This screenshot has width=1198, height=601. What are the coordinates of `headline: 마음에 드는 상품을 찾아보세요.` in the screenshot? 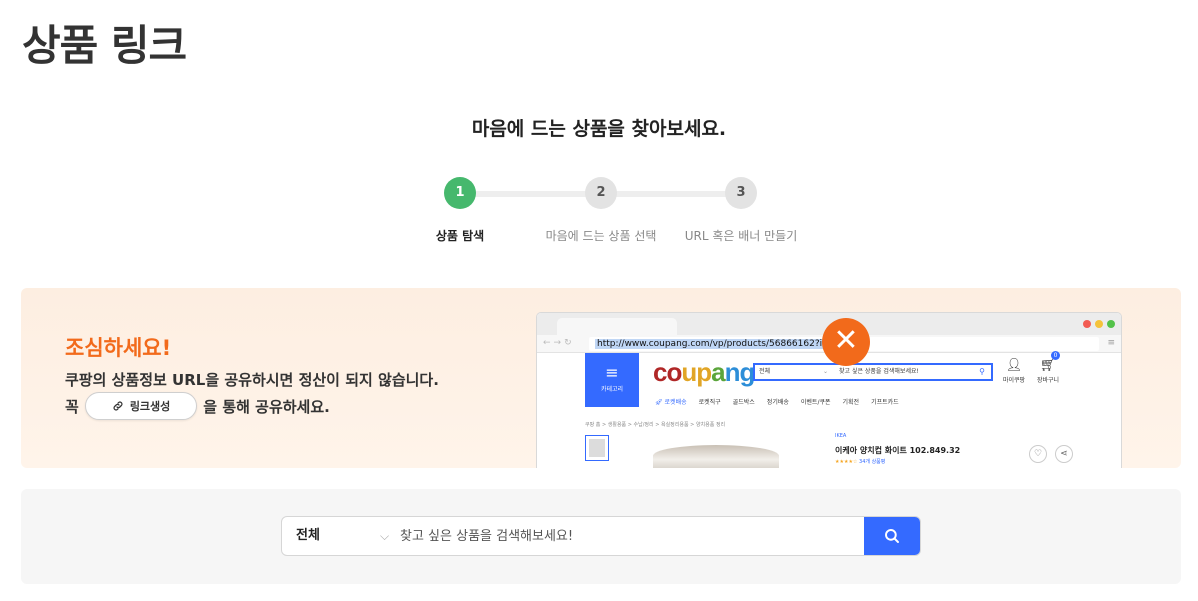 It's located at (599, 129).